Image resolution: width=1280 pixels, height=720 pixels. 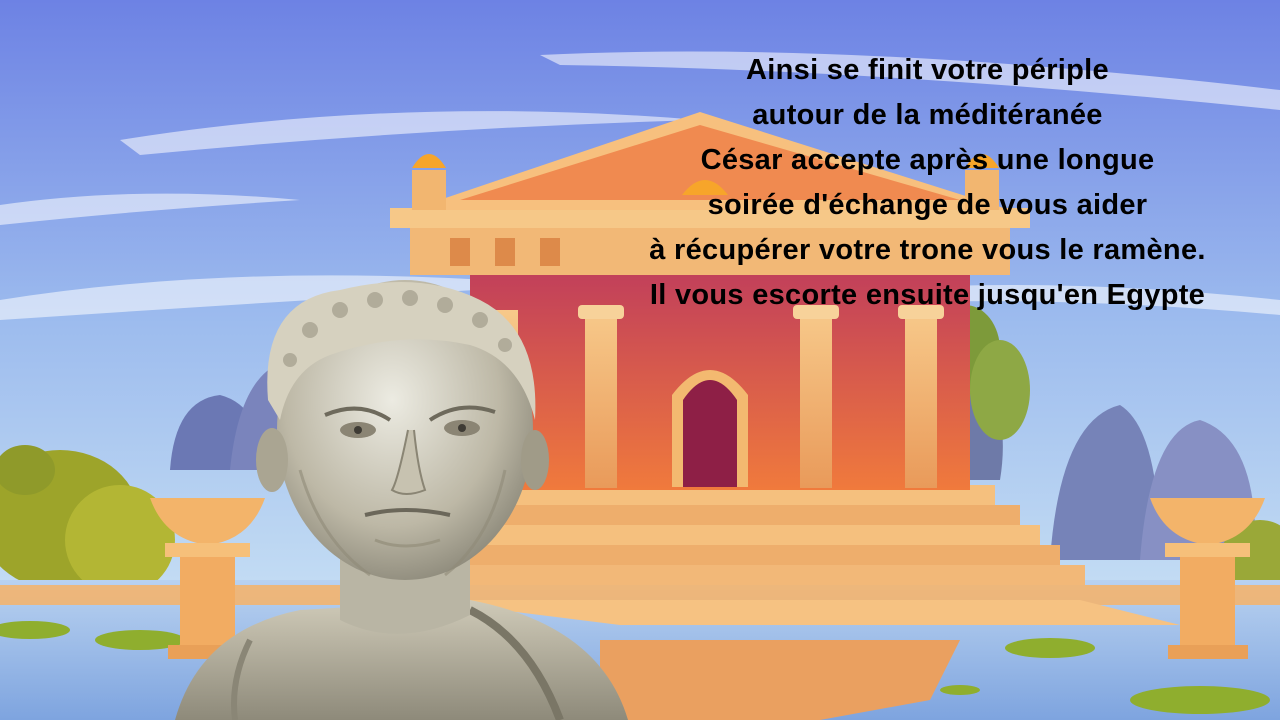 I want to click on narration-line: Ainsi se finit votre périple, so click(x=927, y=70).